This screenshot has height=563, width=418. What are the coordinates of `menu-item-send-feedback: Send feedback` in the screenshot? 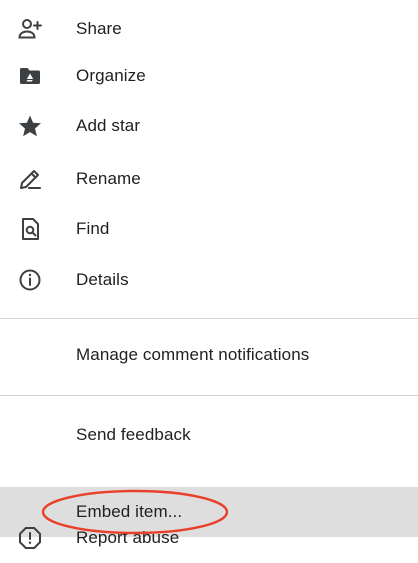 It's located at (209, 435).